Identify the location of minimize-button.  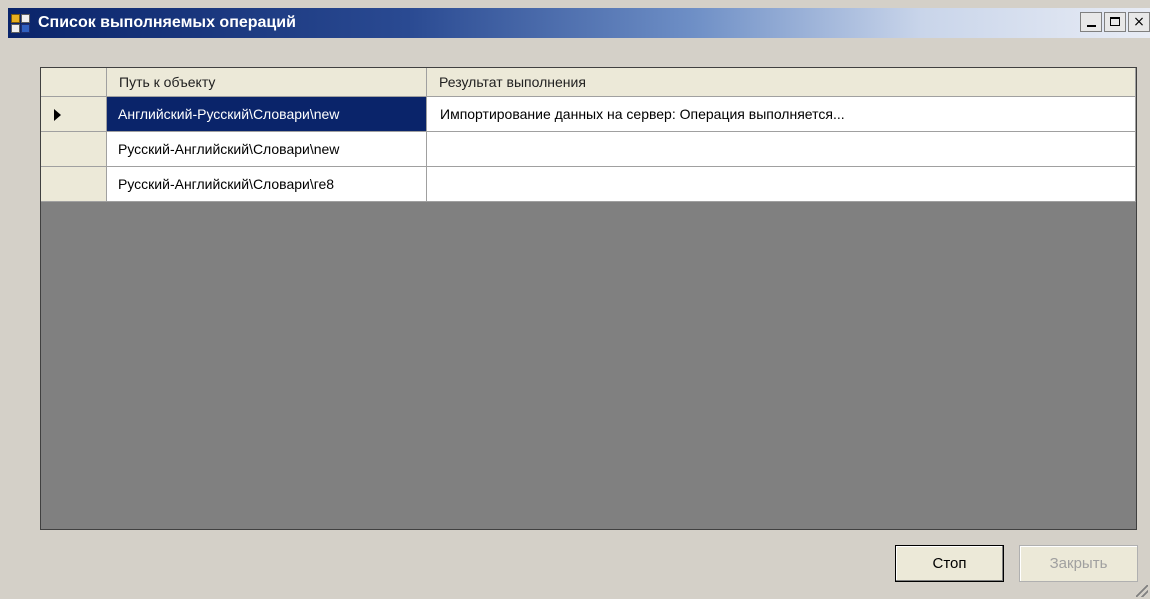
(1091, 22).